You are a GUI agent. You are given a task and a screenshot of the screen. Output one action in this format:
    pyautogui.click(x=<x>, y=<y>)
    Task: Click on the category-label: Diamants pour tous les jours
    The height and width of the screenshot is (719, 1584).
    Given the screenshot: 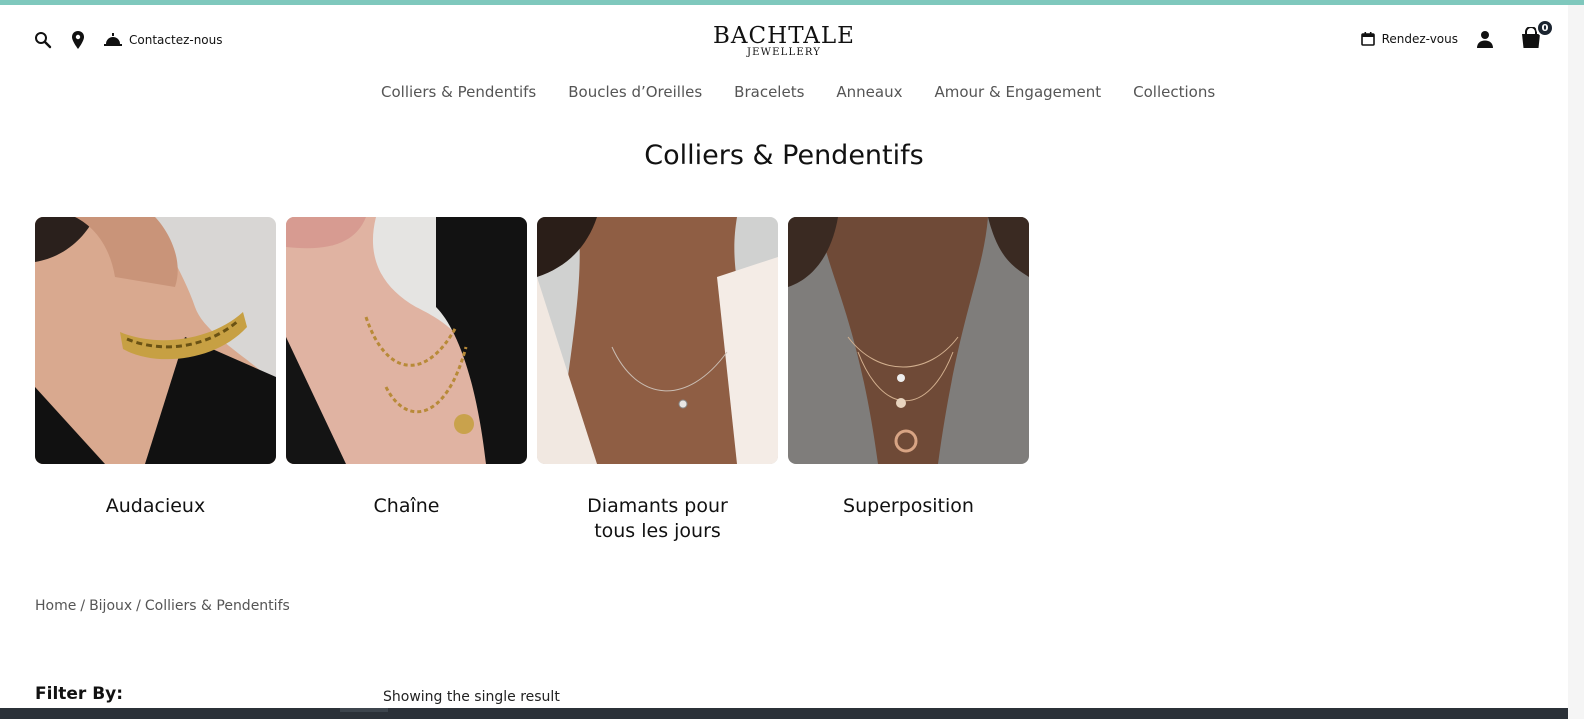 What is the action you would take?
    pyautogui.click(x=657, y=518)
    